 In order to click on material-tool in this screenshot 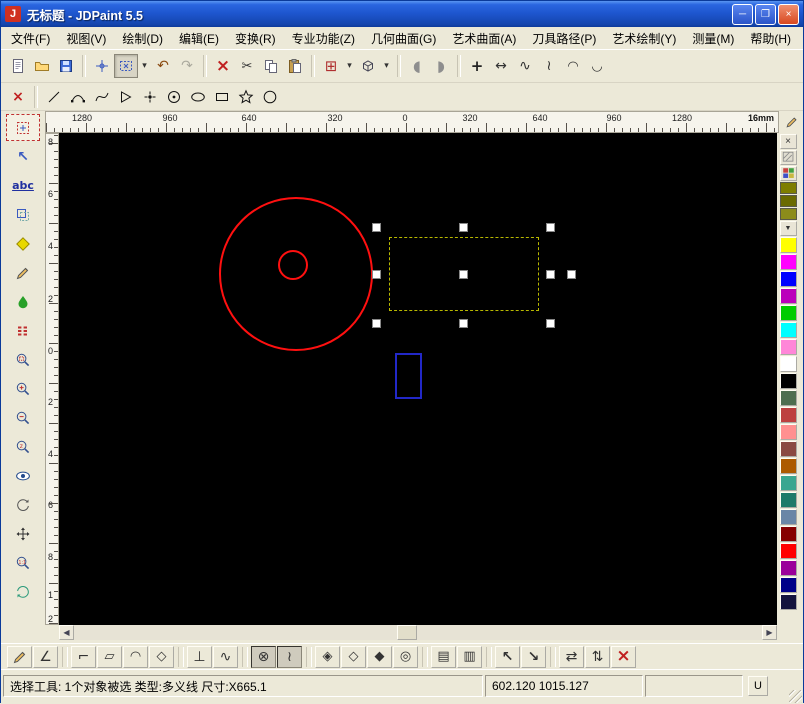, I will do `click(23, 330)`.